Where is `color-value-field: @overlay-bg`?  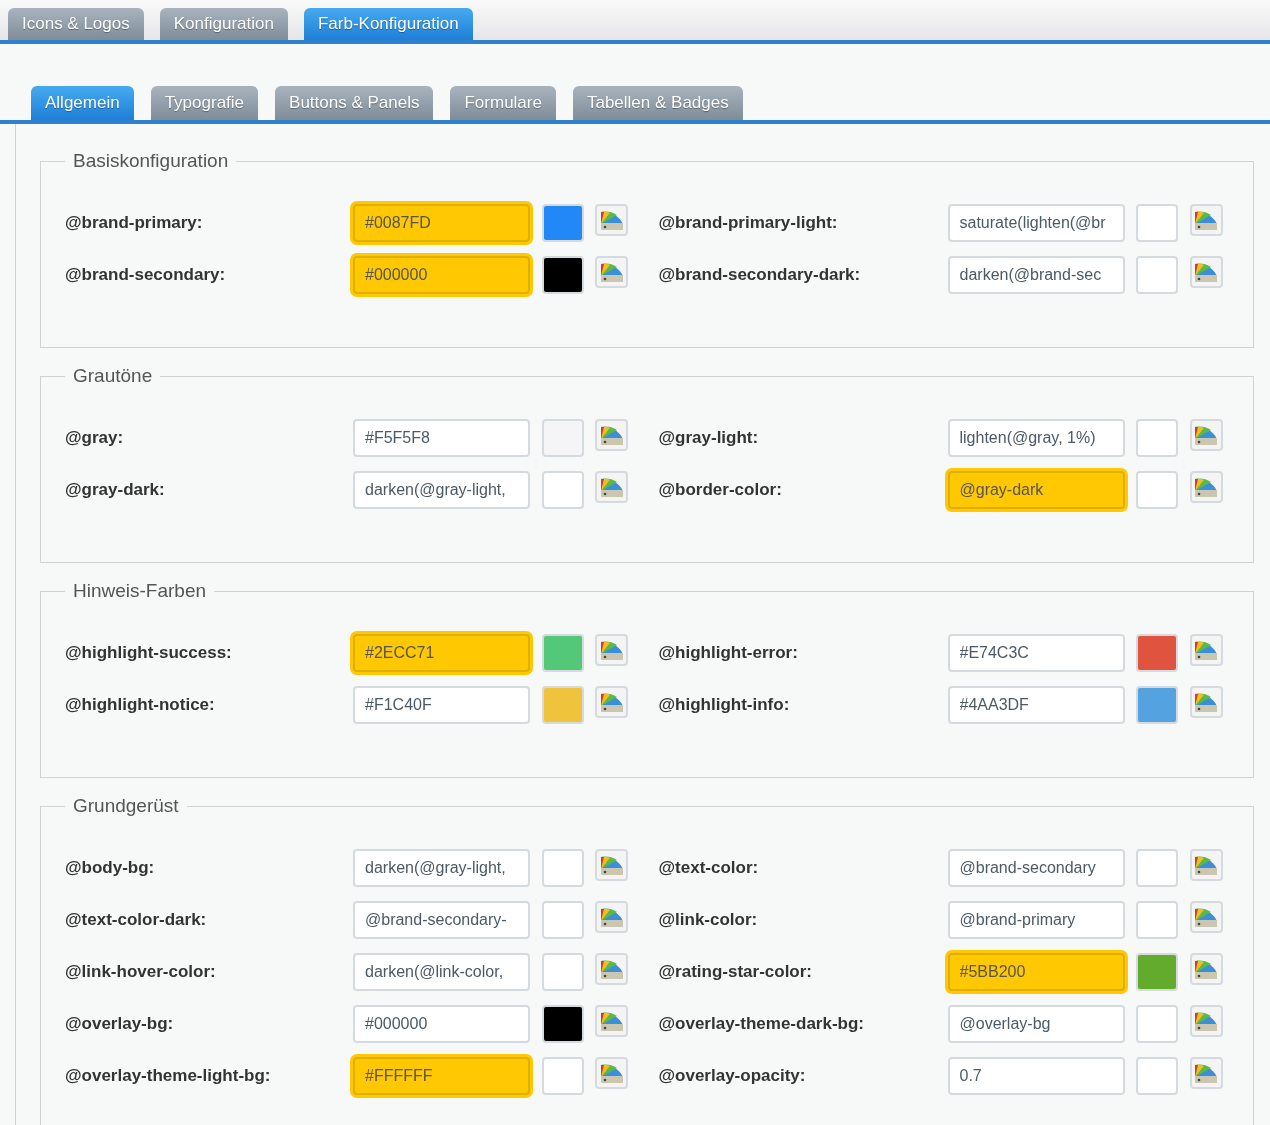
color-value-field: @overlay-bg is located at coordinates (1036, 1024).